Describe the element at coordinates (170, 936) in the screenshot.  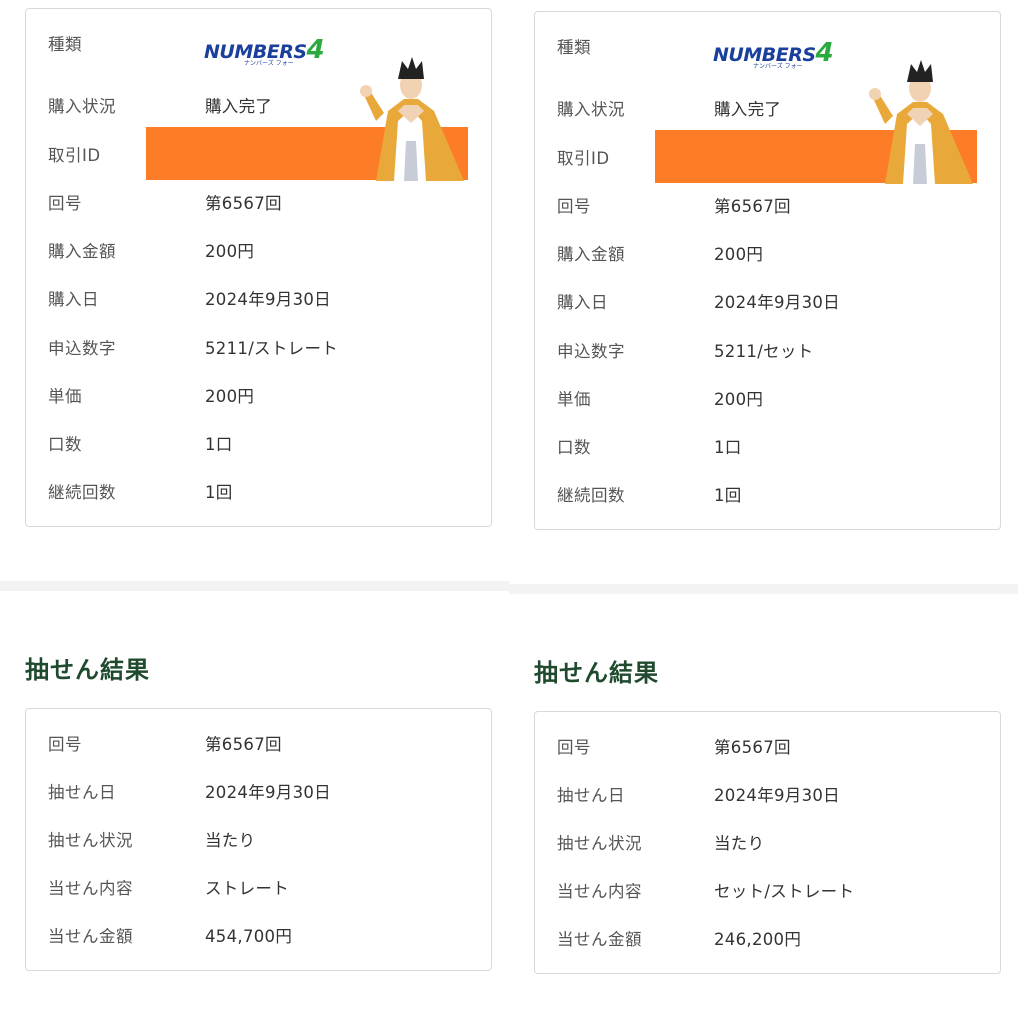
I see `row-win-amount: 当せん金額 454,700円` at that location.